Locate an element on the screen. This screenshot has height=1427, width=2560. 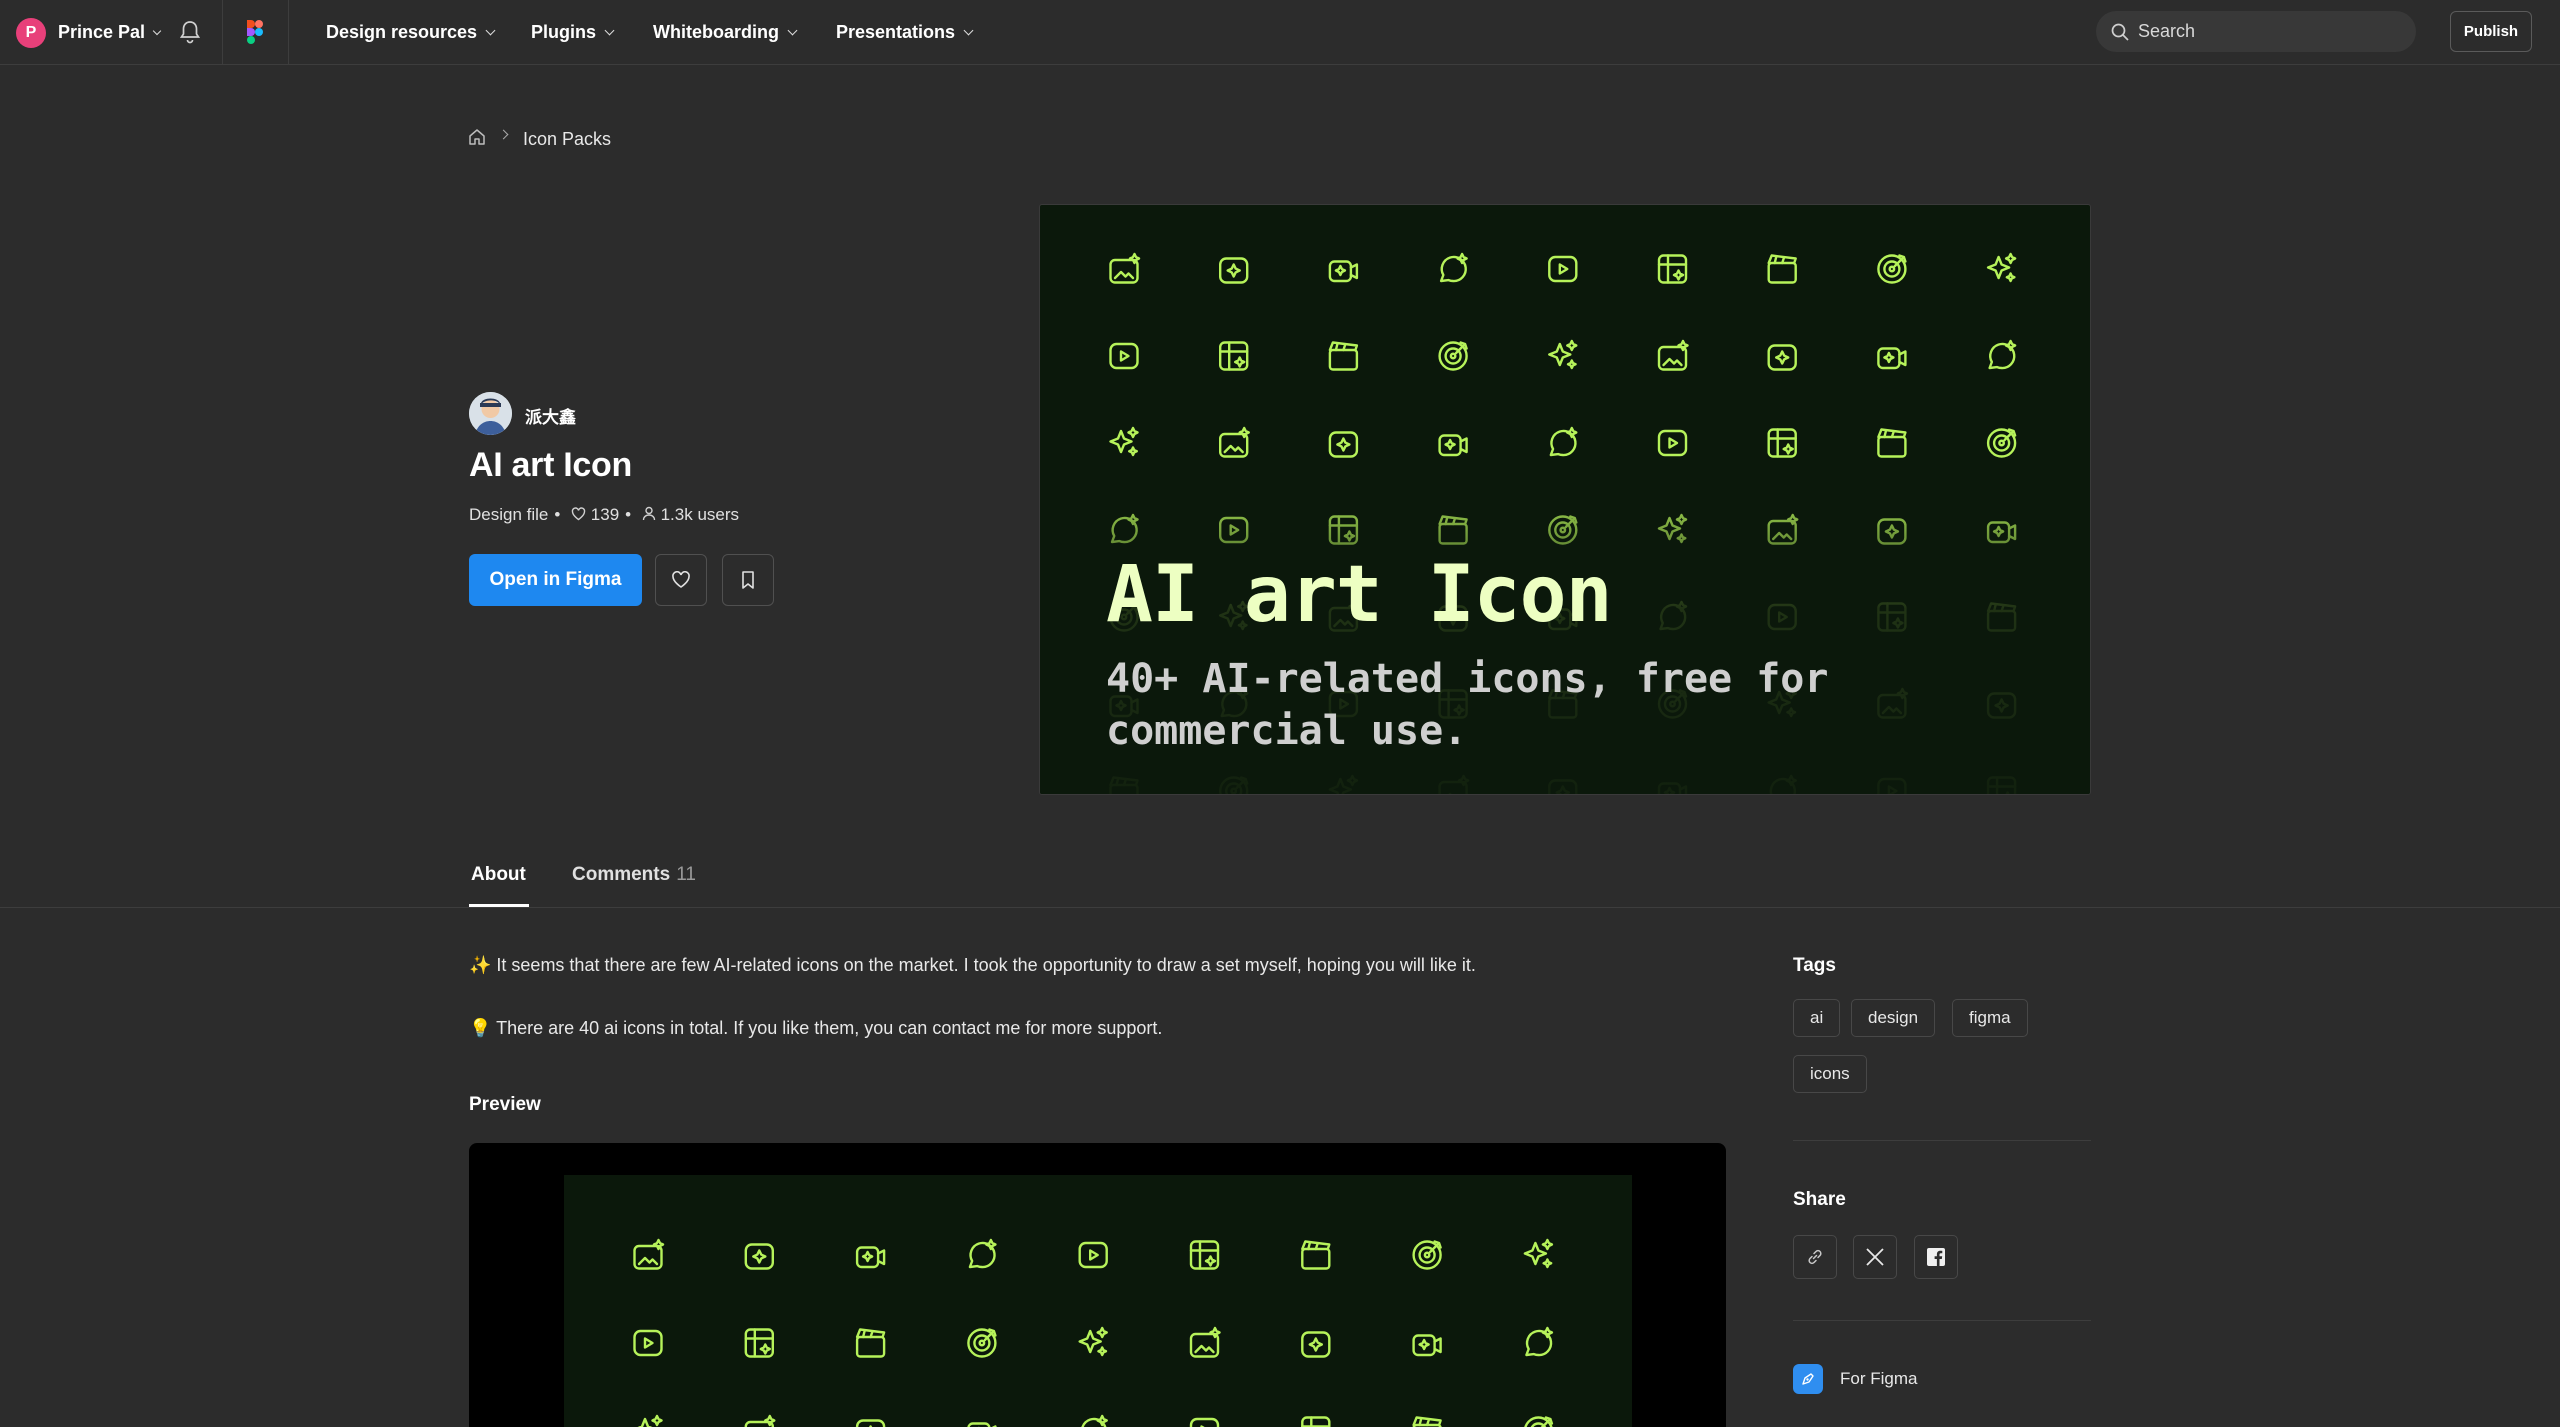
resource-meta: Design file • 139 • 1.3k users is located at coordinates (604, 515).